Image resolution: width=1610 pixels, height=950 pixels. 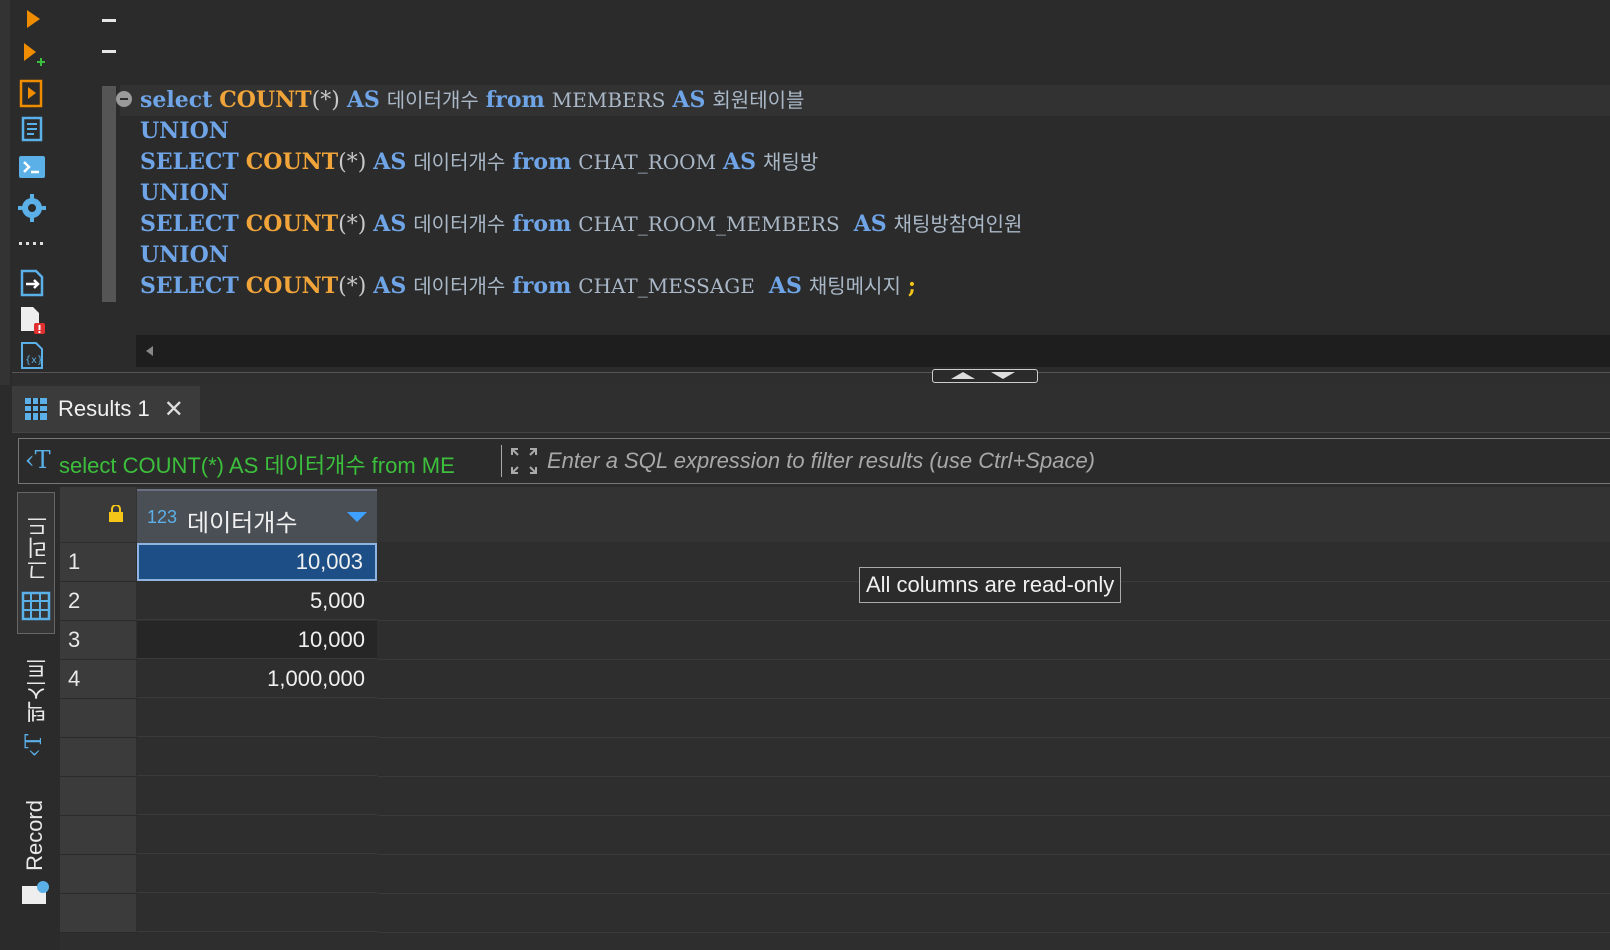 What do you see at coordinates (524, 461) in the screenshot?
I see `expand-icon` at bounding box center [524, 461].